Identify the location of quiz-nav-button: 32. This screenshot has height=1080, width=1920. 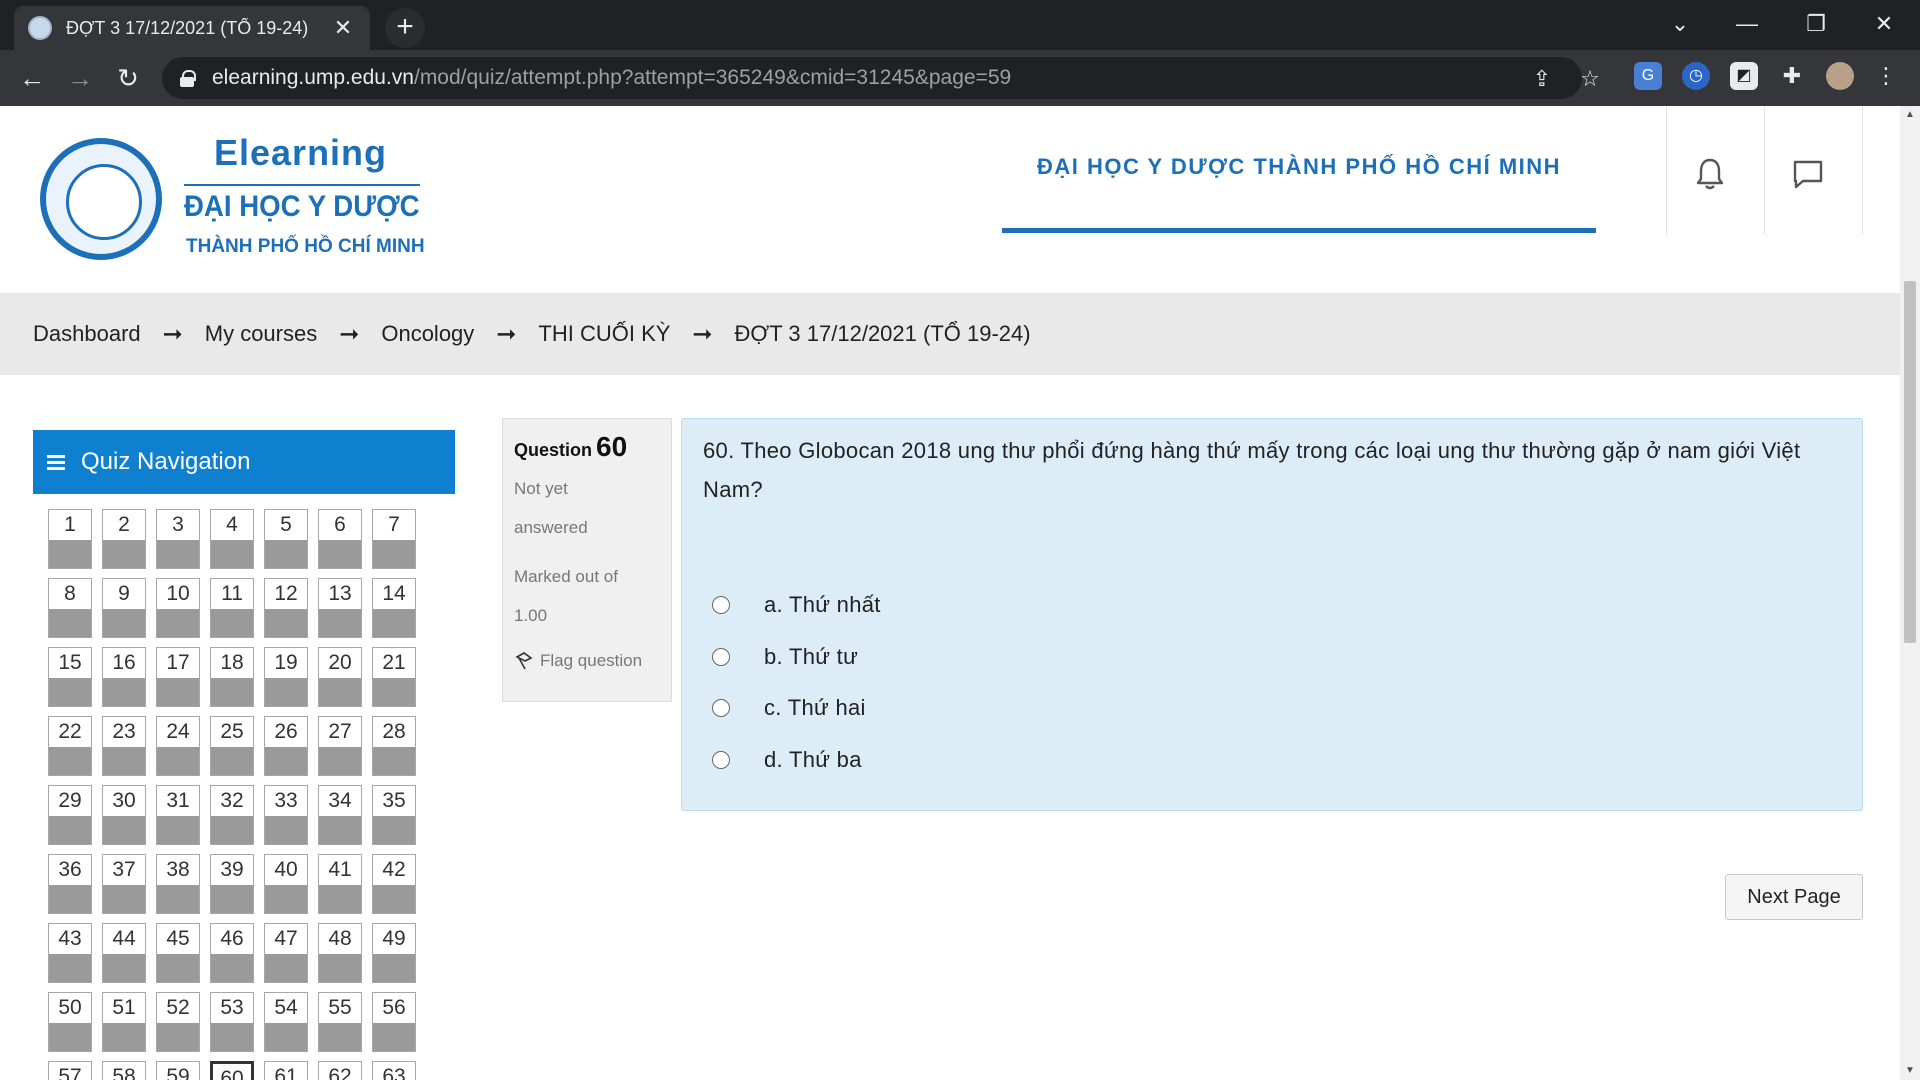
(232, 815).